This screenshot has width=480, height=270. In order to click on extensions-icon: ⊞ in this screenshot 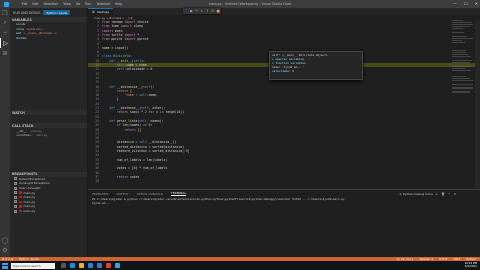, I will do `click(5, 53)`.